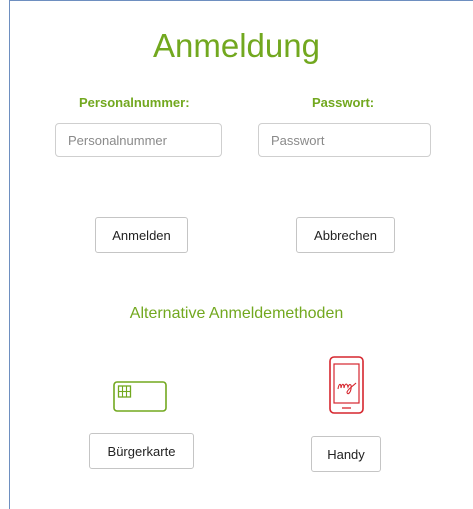 The image size is (473, 509). Describe the element at coordinates (241, 0) in the screenshot. I see `window-border-top` at that location.